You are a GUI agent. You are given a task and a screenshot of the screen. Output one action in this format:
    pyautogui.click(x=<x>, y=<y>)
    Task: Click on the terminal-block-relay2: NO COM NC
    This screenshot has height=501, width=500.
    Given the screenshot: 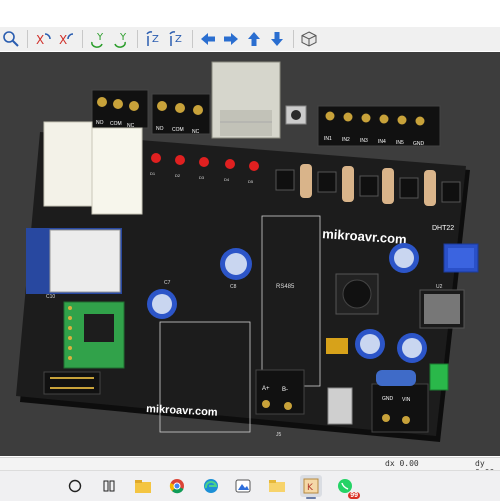 What is the action you would take?
    pyautogui.click(x=181, y=114)
    